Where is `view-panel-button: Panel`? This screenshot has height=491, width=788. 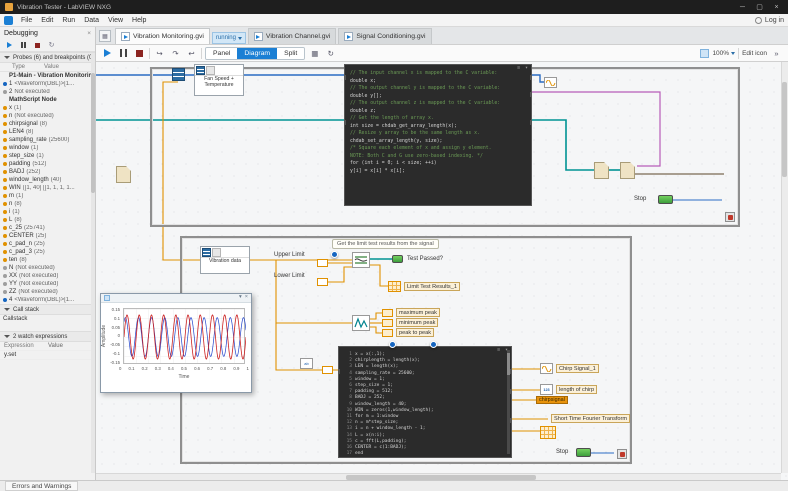
view-panel-button: Panel is located at coordinates (222, 53).